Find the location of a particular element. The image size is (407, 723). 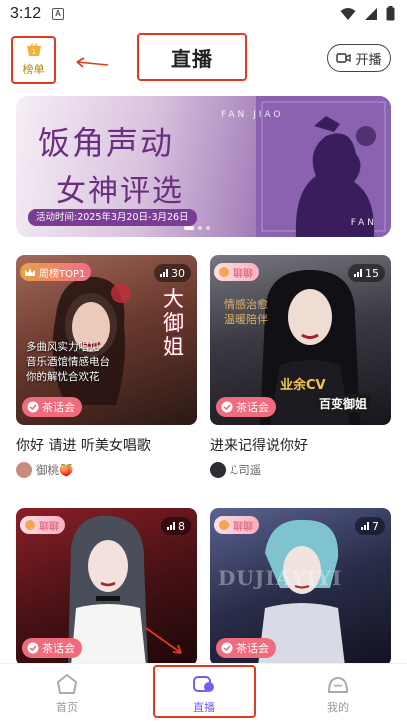

rank-button: 1 榜单 is located at coordinates (33, 60).